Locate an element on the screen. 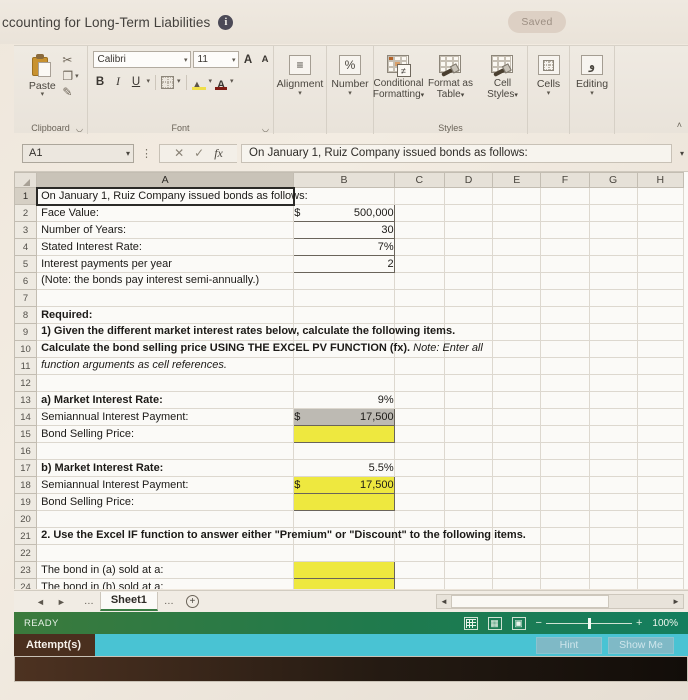  increase-font-size-button: A is located at coordinates (248, 60).